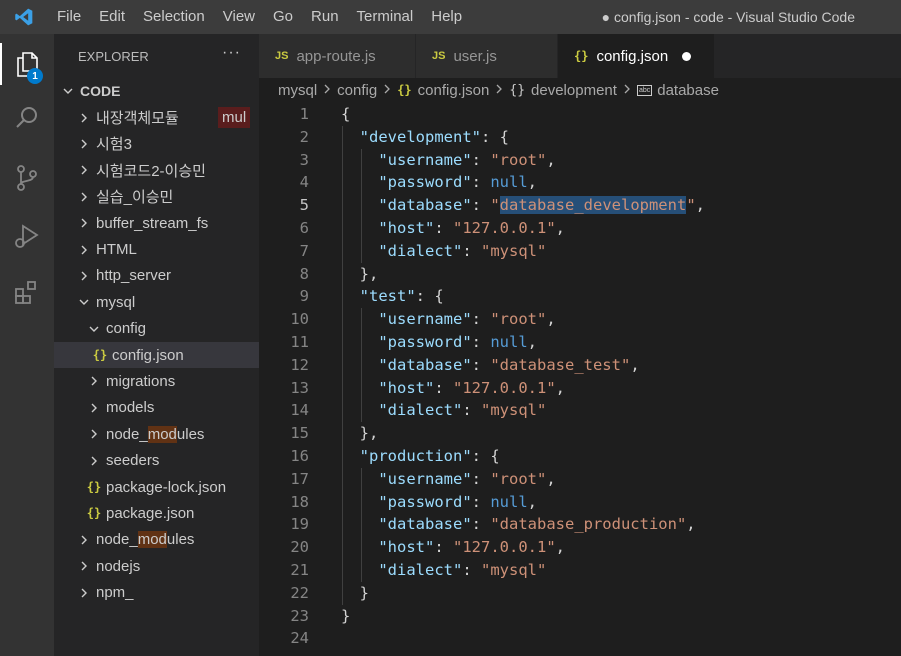 The width and height of the screenshot is (901, 656). I want to click on code-text: "database": "database_development",, so click(523, 205).